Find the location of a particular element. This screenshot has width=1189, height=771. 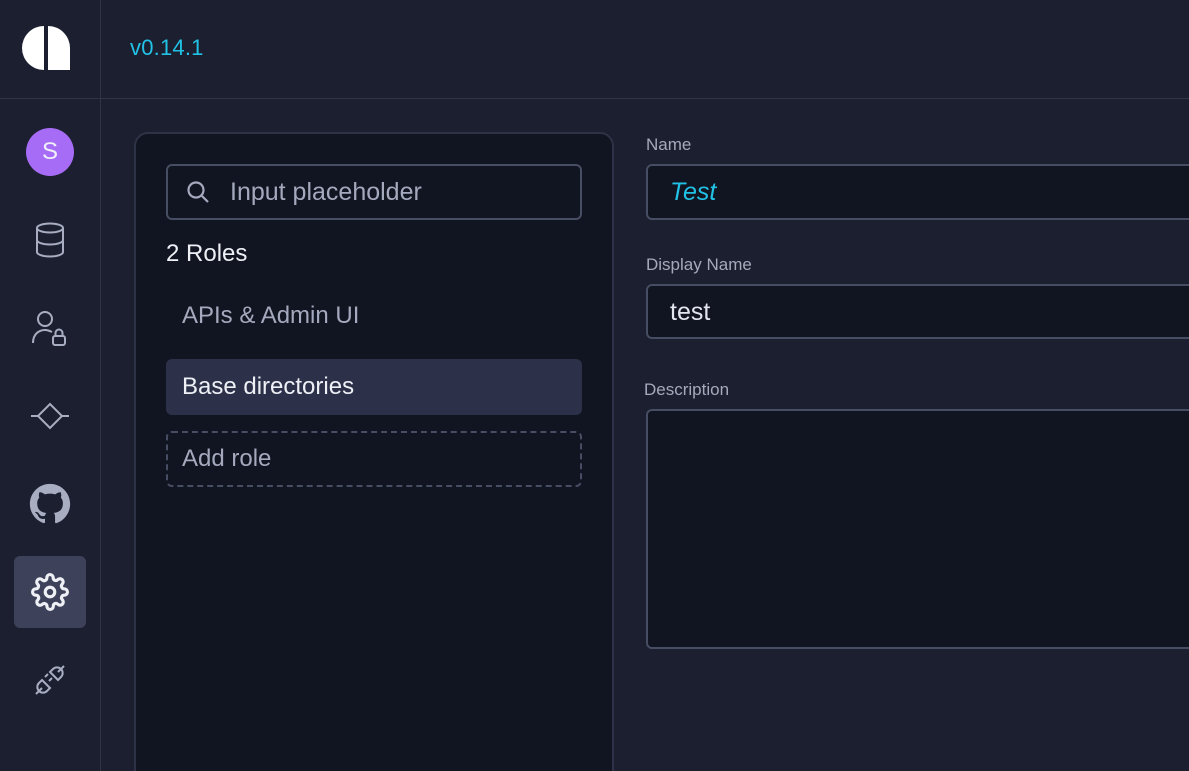

nav-webhooks is located at coordinates (50, 416).